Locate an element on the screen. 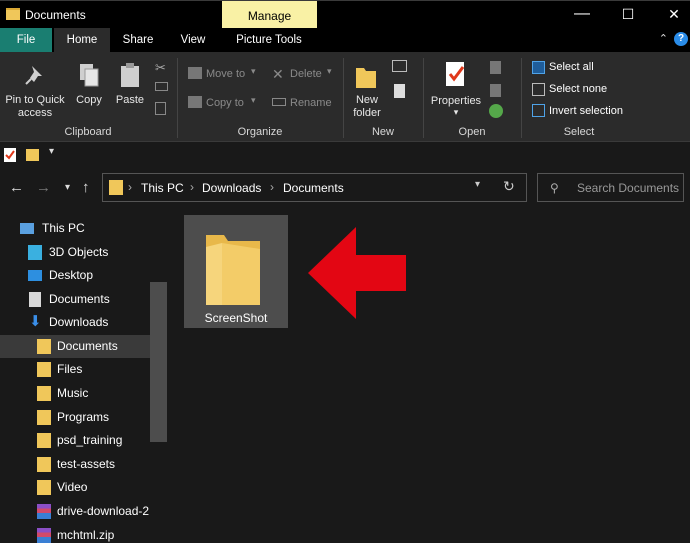  recent-locations-icon: ▾ is located at coordinates (67, 187).